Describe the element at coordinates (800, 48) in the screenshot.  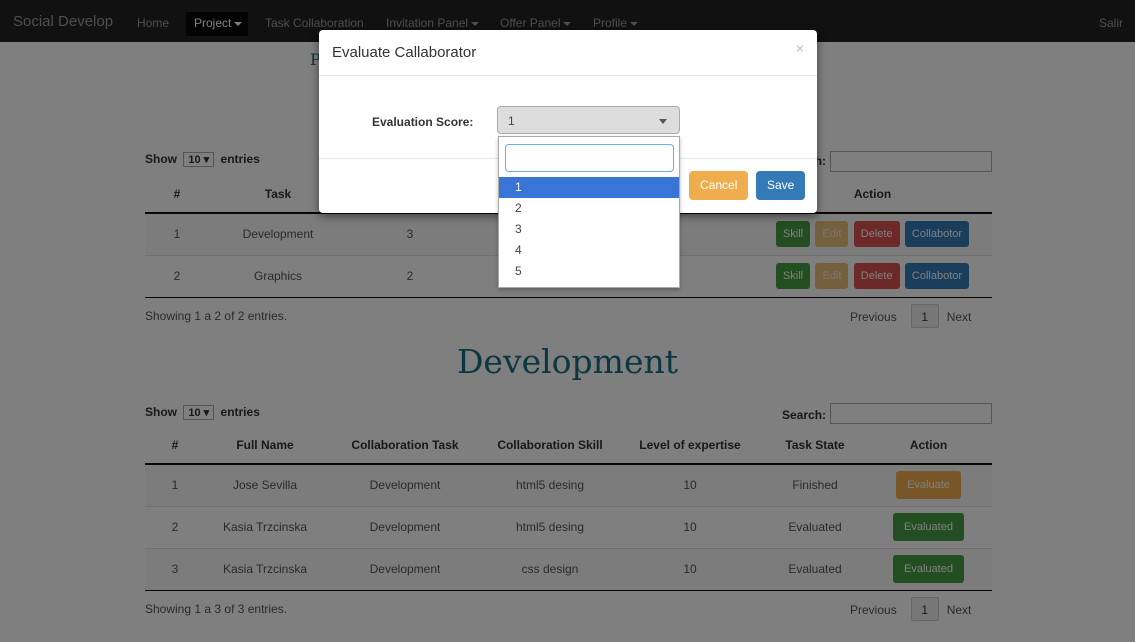
I see `close-icon: ×` at that location.